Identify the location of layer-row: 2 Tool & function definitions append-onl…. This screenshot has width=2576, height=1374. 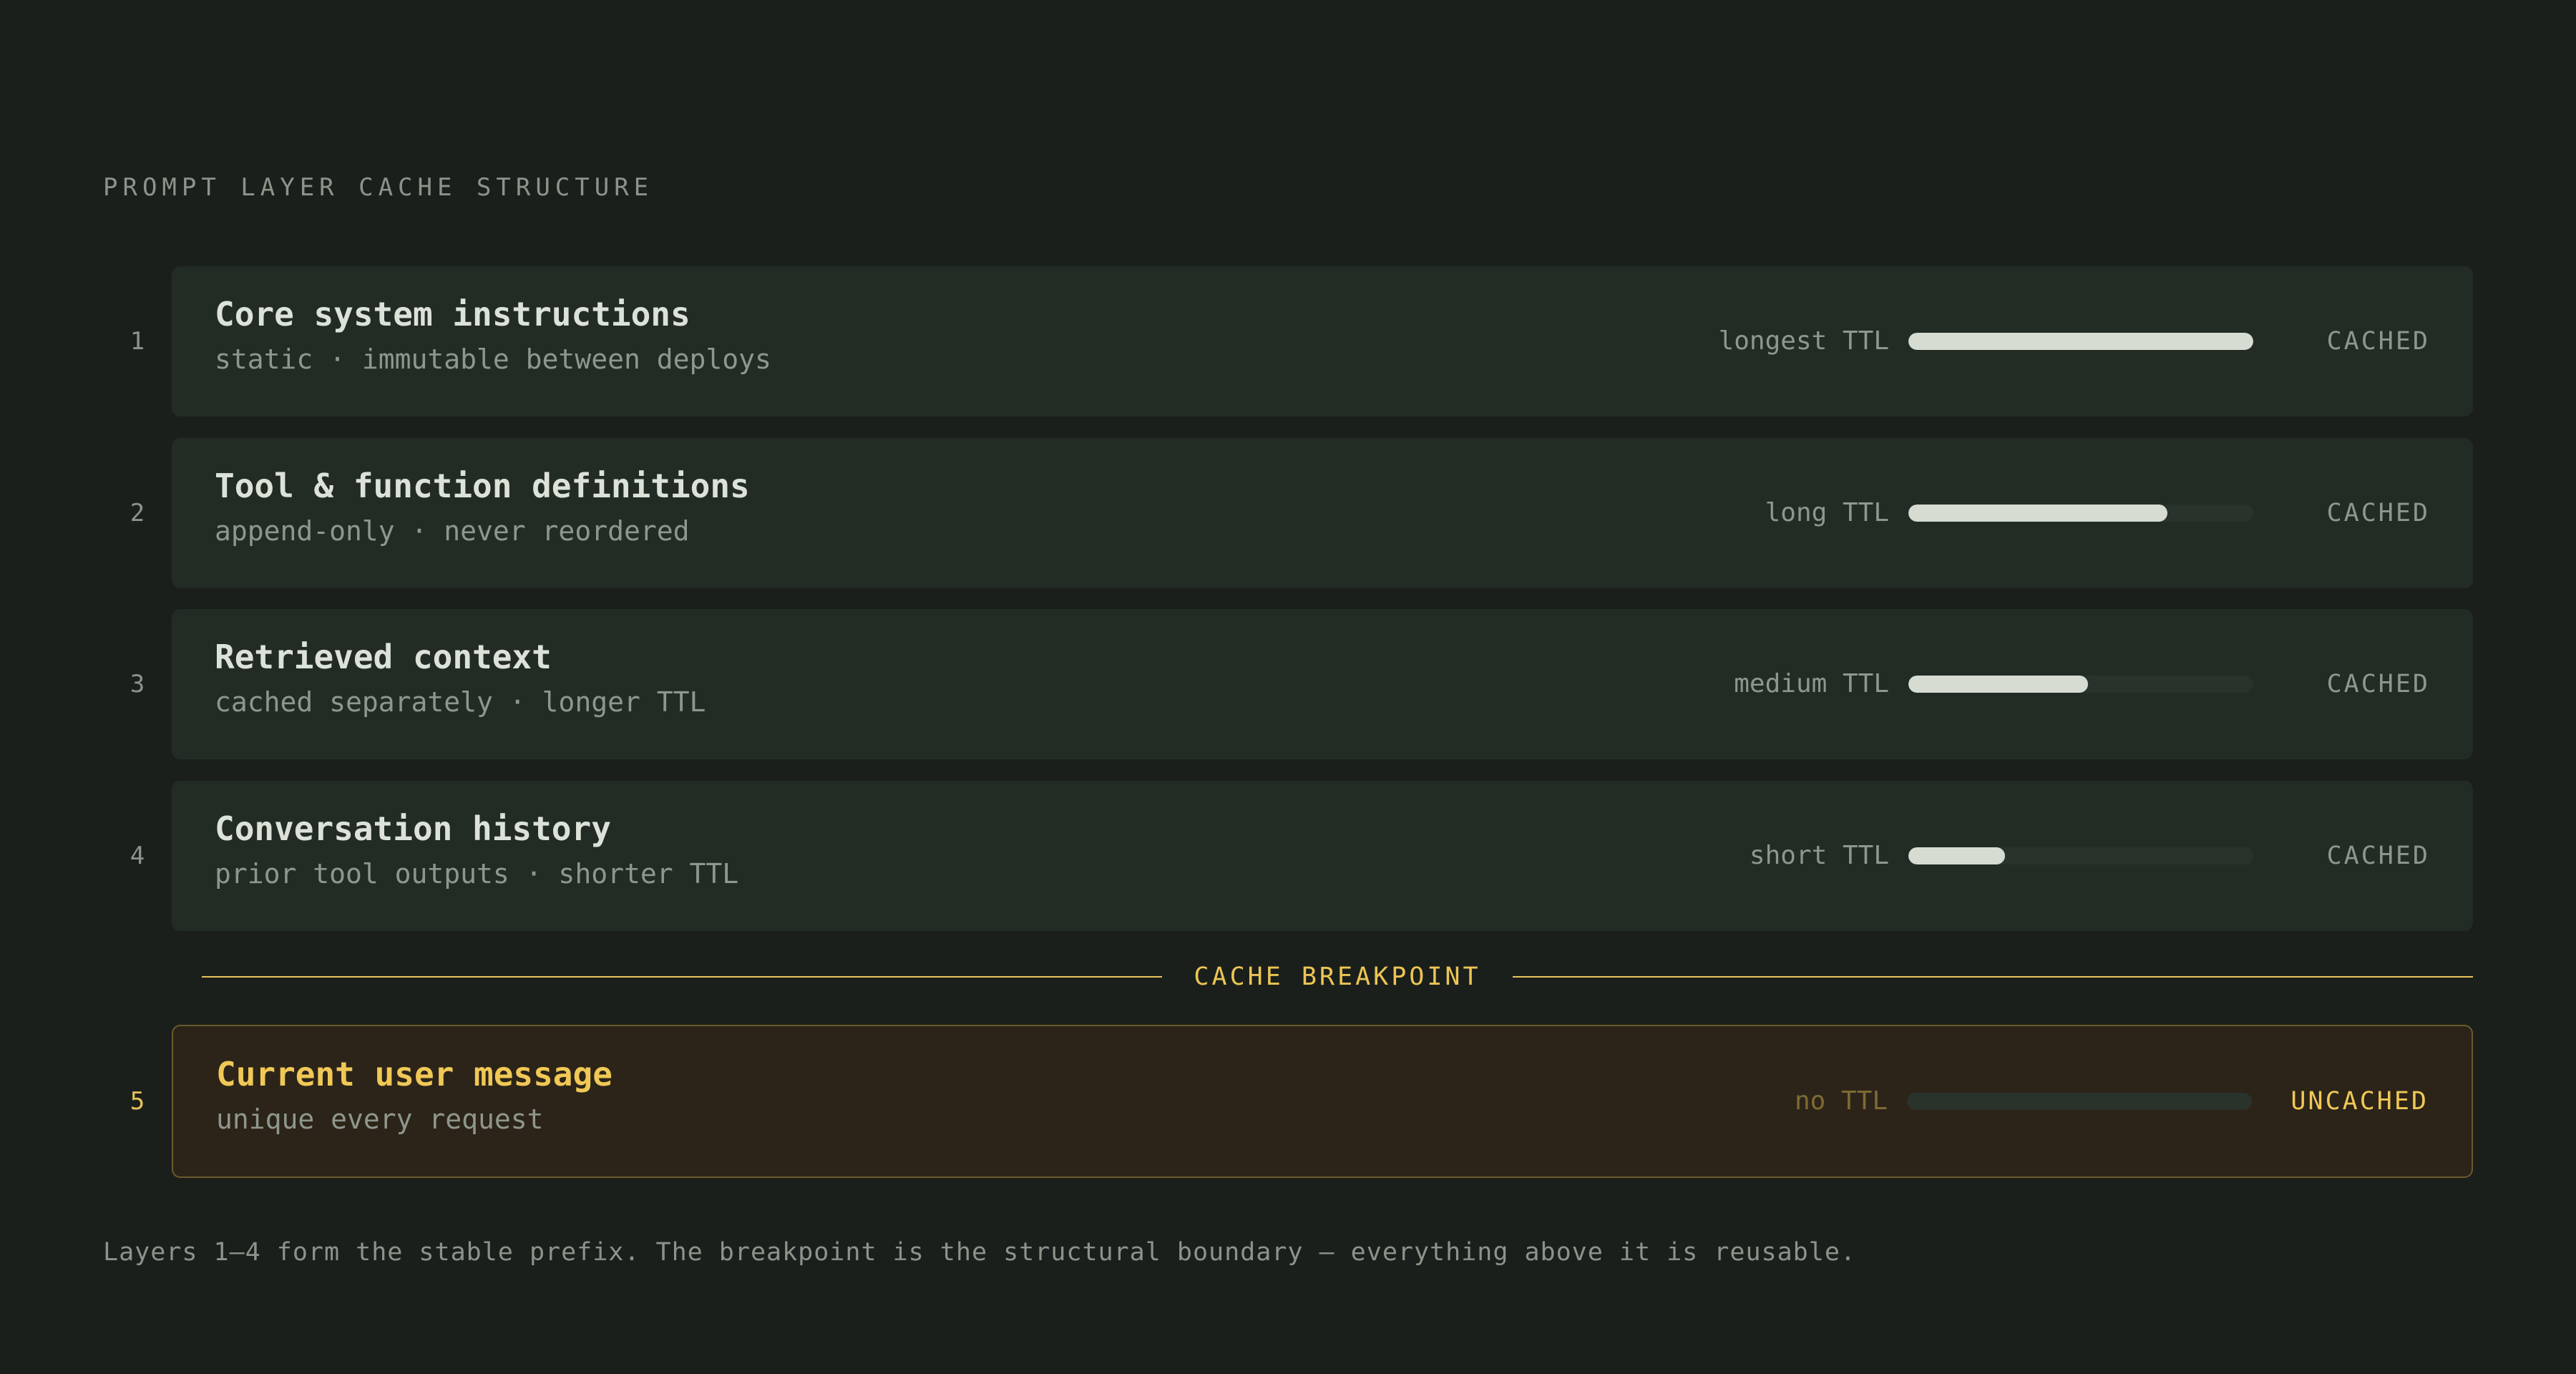
(1288, 513).